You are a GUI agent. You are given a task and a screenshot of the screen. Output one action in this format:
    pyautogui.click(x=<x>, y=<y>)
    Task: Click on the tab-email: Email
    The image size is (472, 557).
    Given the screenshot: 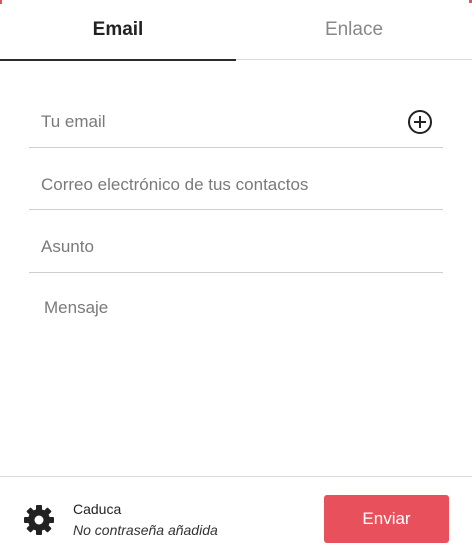 What is the action you would take?
    pyautogui.click(x=118, y=30)
    